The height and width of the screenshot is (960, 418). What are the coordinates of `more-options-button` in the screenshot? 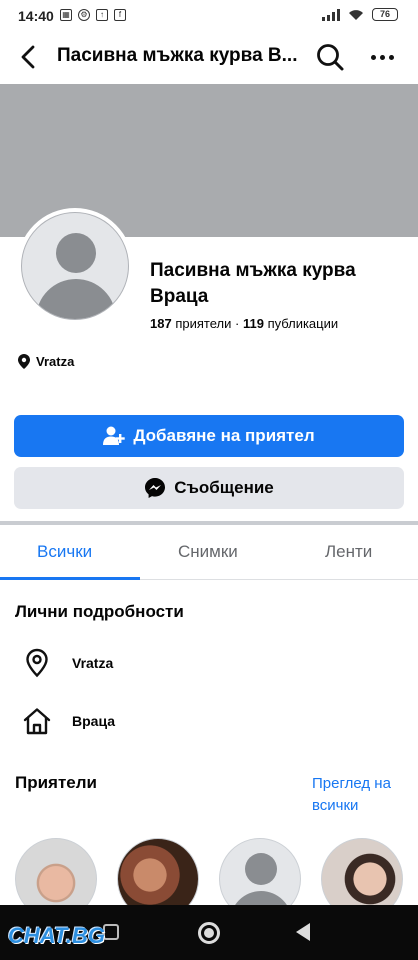 It's located at (382, 57).